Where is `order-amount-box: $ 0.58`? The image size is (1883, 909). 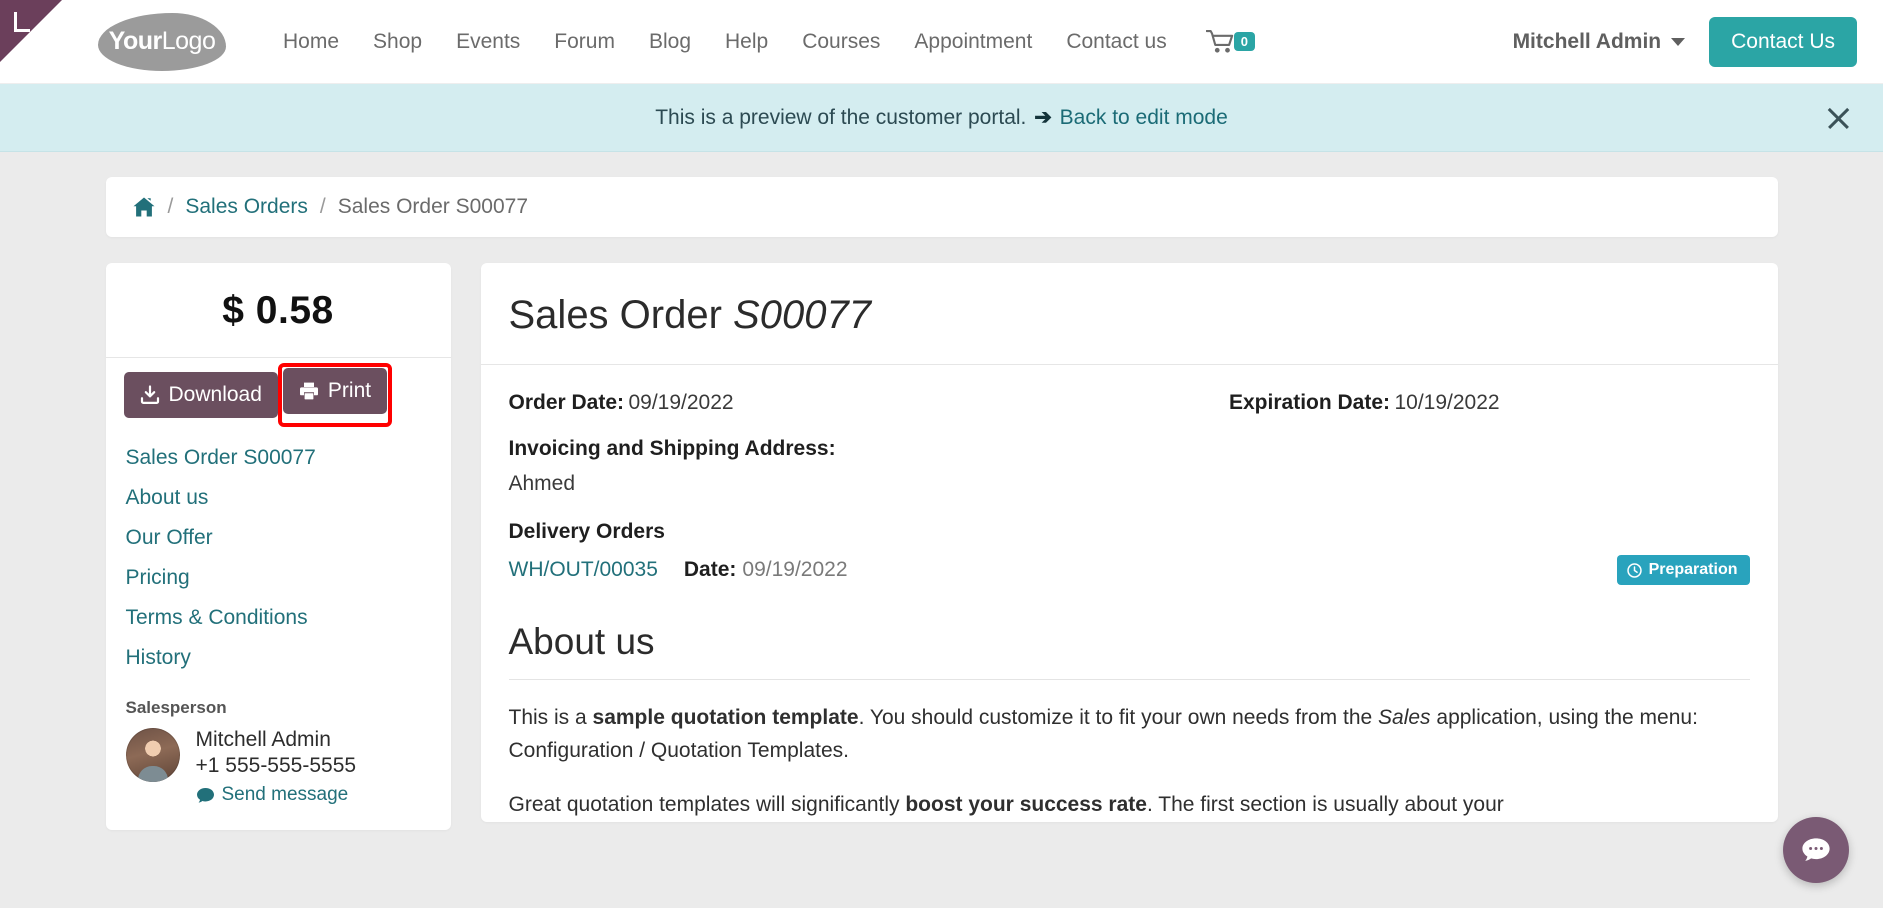
order-amount-box: $ 0.58 is located at coordinates (278, 310).